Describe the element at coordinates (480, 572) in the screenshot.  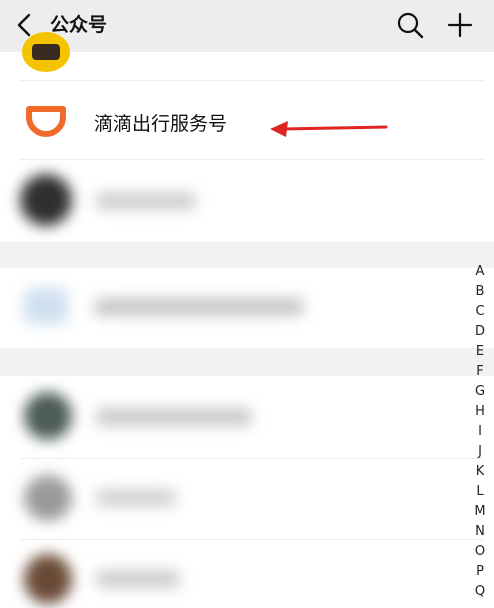
I see `index-letter: P` at that location.